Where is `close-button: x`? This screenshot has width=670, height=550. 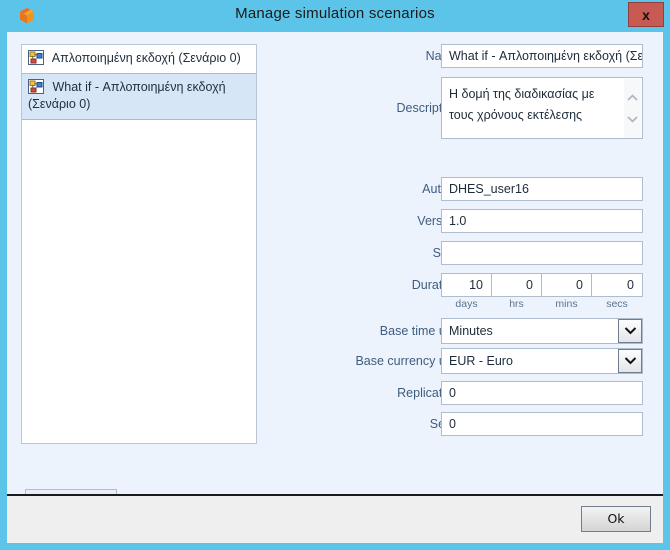 close-button: x is located at coordinates (646, 14).